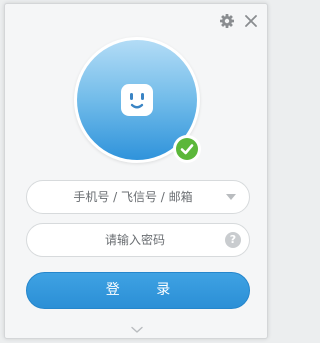 This screenshot has height=343, width=320. Describe the element at coordinates (146, 290) in the screenshot. I see `login-button-label: 登 录` at that location.